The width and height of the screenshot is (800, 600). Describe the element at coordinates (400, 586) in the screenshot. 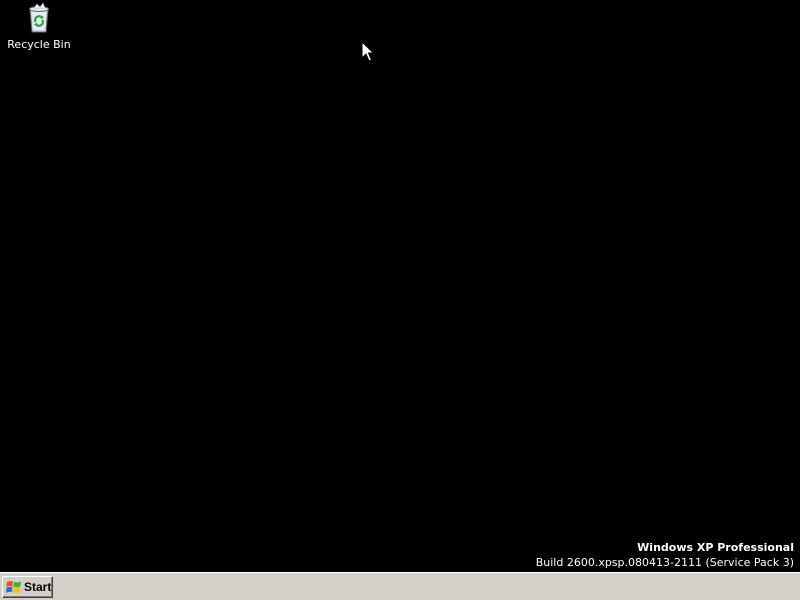

I see `taskbar: Start` at that location.